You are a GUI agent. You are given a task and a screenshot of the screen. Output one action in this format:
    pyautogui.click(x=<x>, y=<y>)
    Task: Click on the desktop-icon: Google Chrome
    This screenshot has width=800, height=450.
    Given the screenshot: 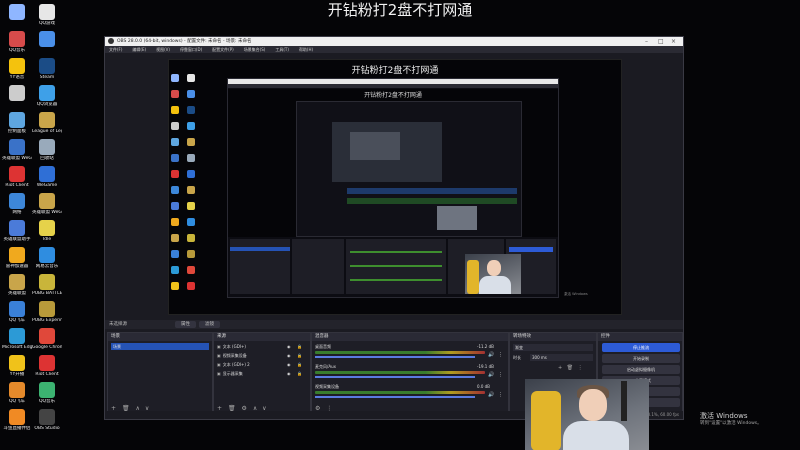 What is the action you would take?
    pyautogui.click(x=47, y=339)
    